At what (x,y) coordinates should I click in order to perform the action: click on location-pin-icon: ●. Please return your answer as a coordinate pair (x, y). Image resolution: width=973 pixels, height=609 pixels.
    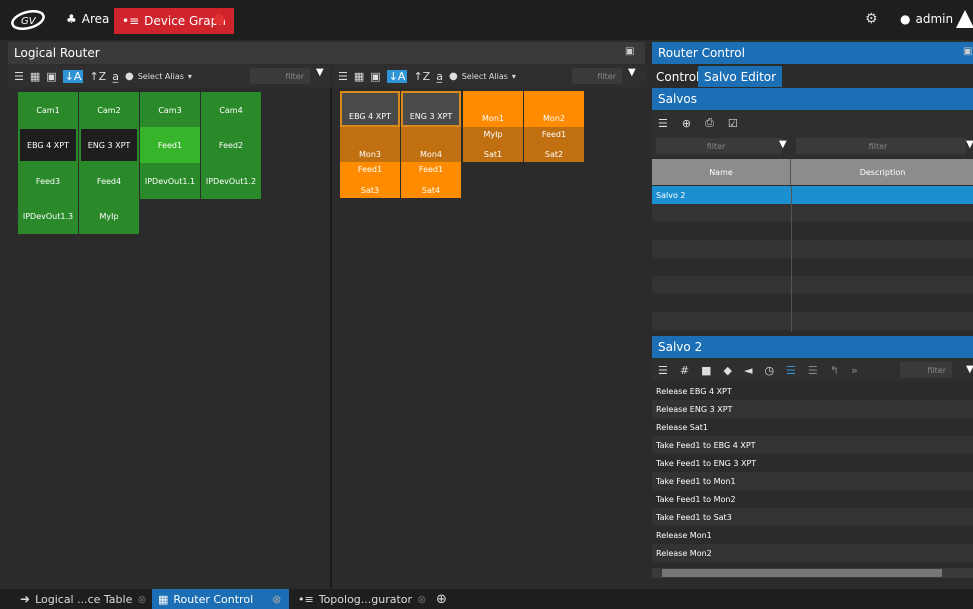
    Looking at the image, I should click on (219, 19).